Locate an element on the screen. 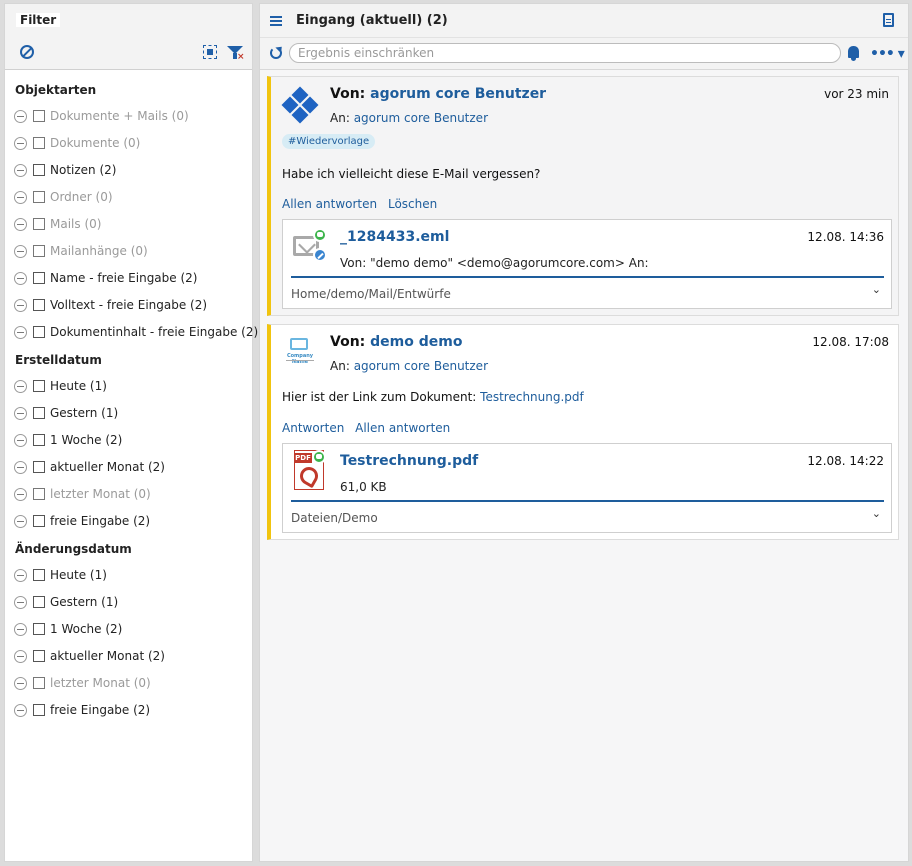 The image size is (912, 866). filter-item: Volltext - freie Eingabe (2) is located at coordinates (110, 305).